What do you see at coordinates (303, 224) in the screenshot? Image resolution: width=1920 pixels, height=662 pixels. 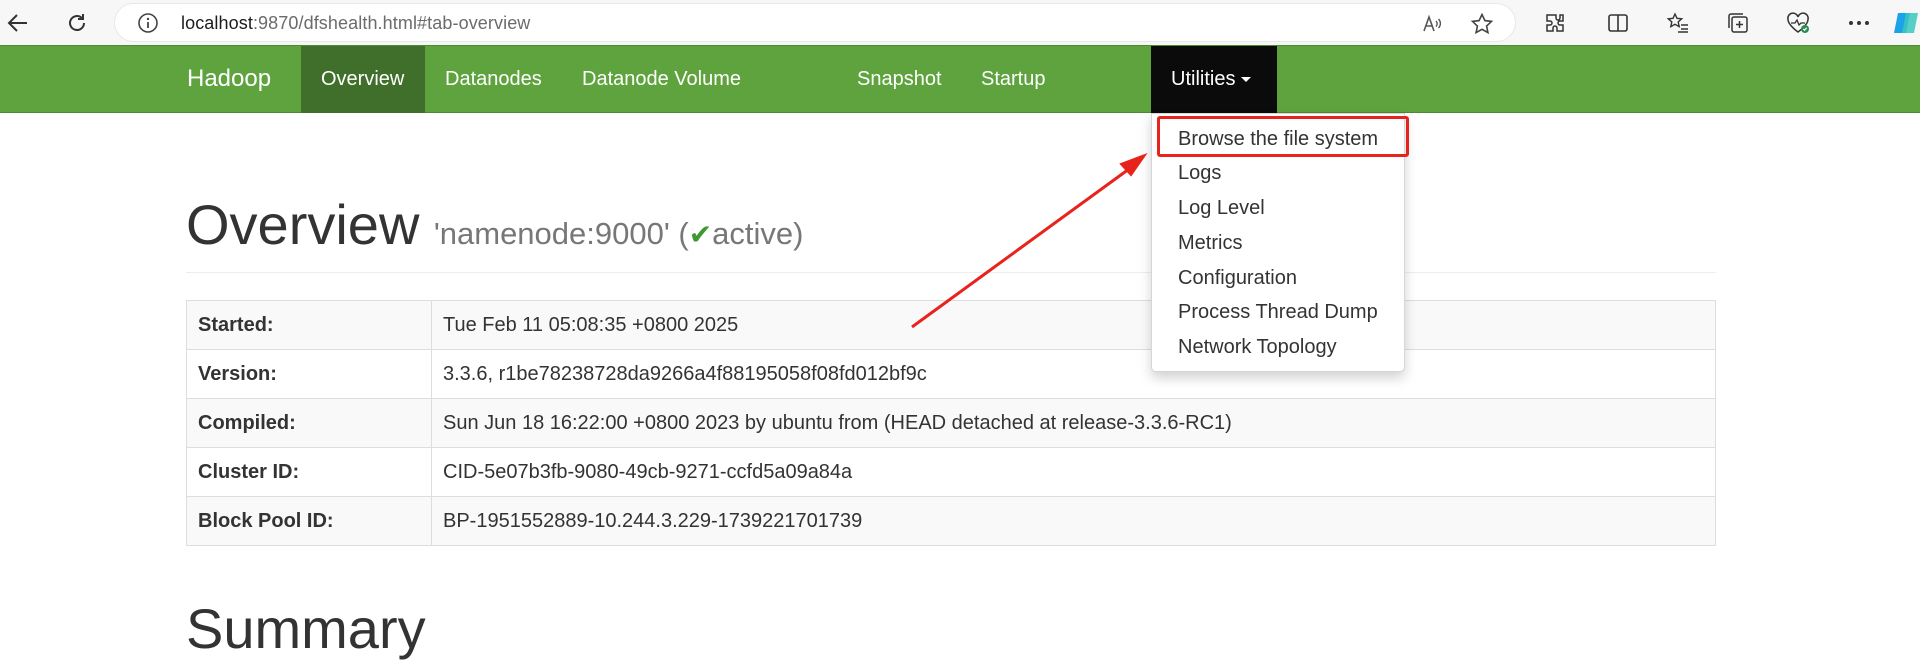 I see `page-title-text: Overview` at bounding box center [303, 224].